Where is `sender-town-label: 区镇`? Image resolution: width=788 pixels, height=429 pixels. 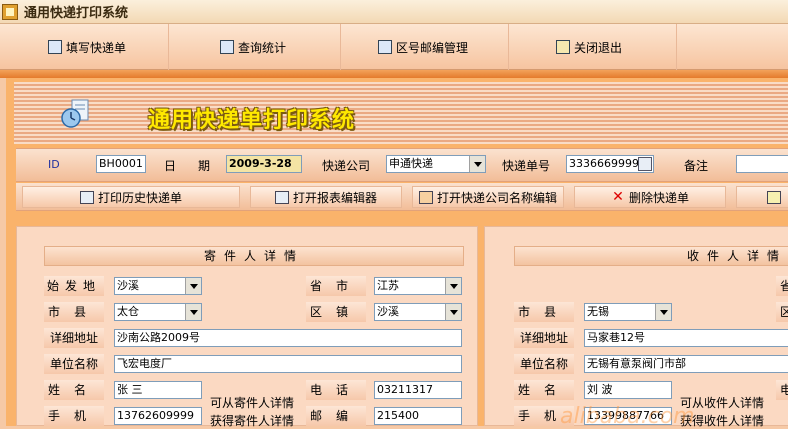 sender-town-label: 区镇 is located at coordinates (336, 312).